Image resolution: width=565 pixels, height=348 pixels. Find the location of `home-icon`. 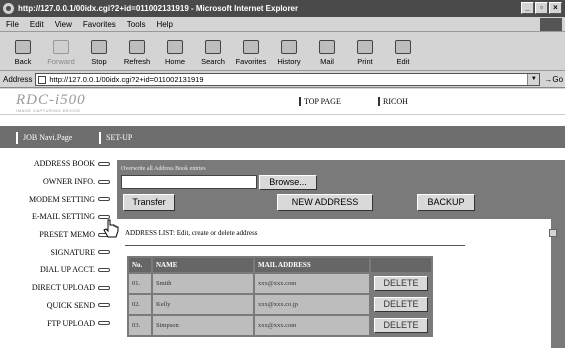

home-icon is located at coordinates (175, 47).